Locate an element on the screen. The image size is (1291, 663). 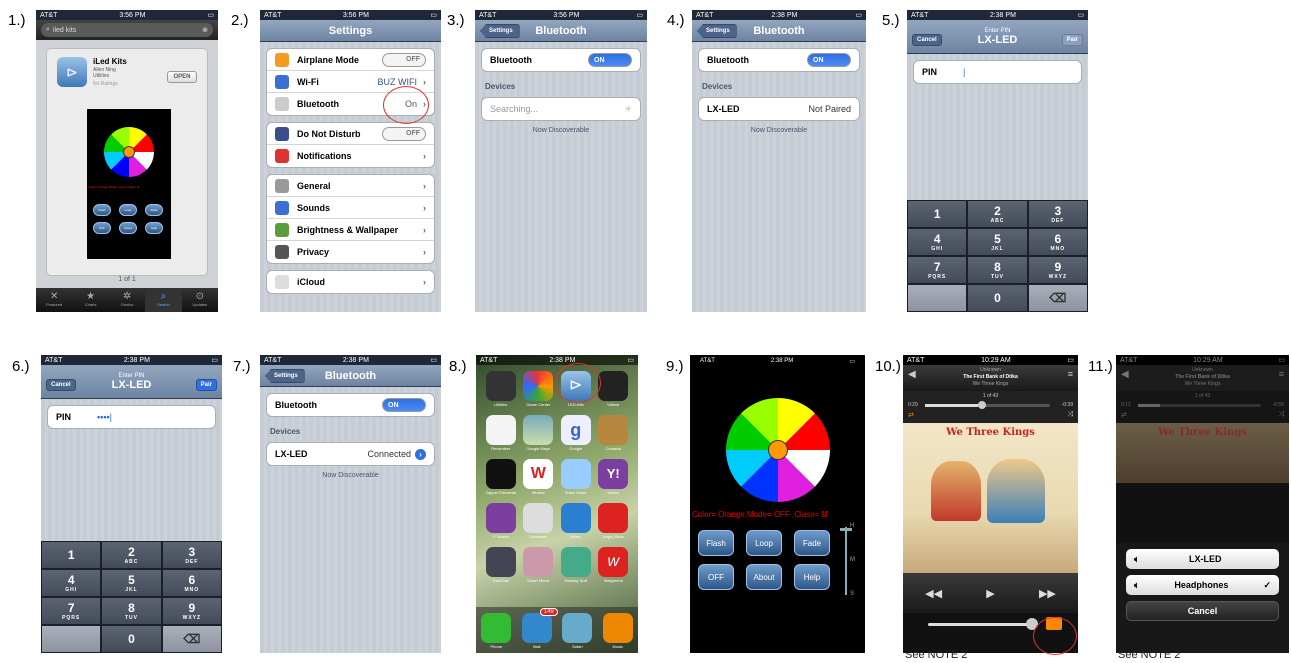
row-pin: PIN •••• | is located at coordinates (131, 417).